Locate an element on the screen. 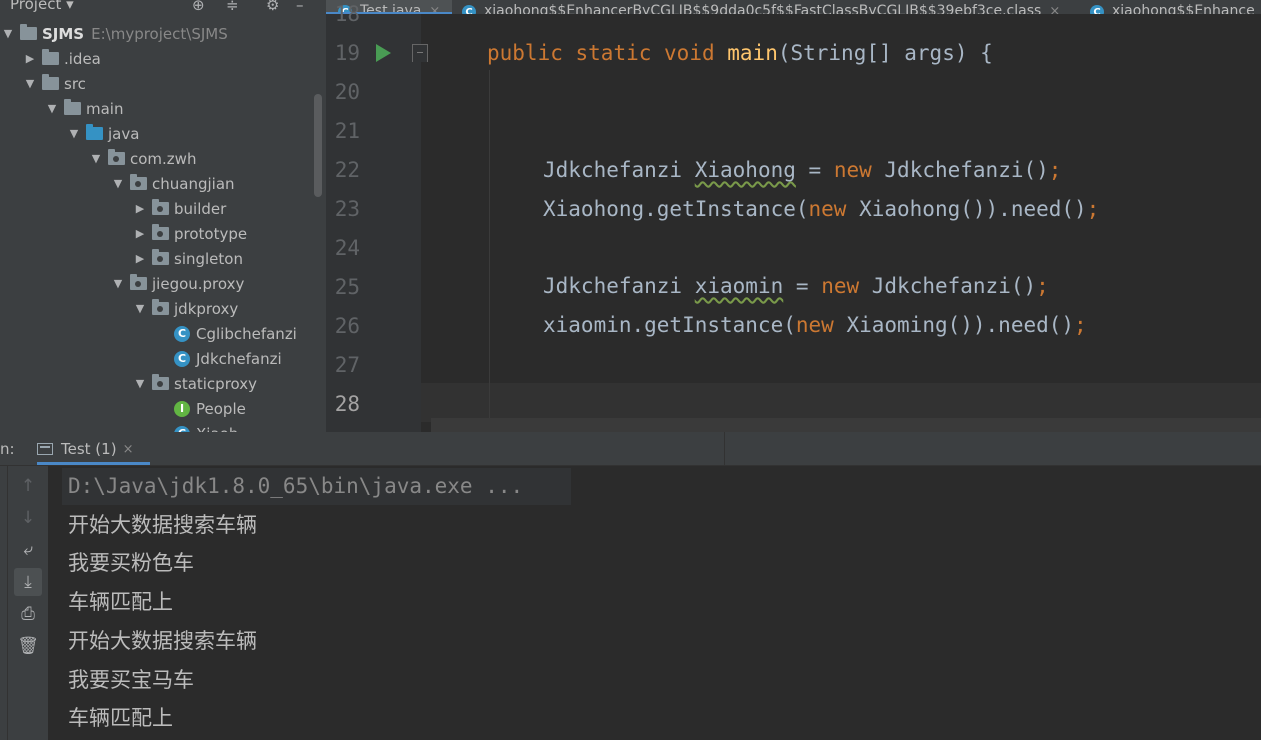 This screenshot has height=740, width=1261. tree-item-com-zwh: ▼ com.zwh is located at coordinates (143, 158).